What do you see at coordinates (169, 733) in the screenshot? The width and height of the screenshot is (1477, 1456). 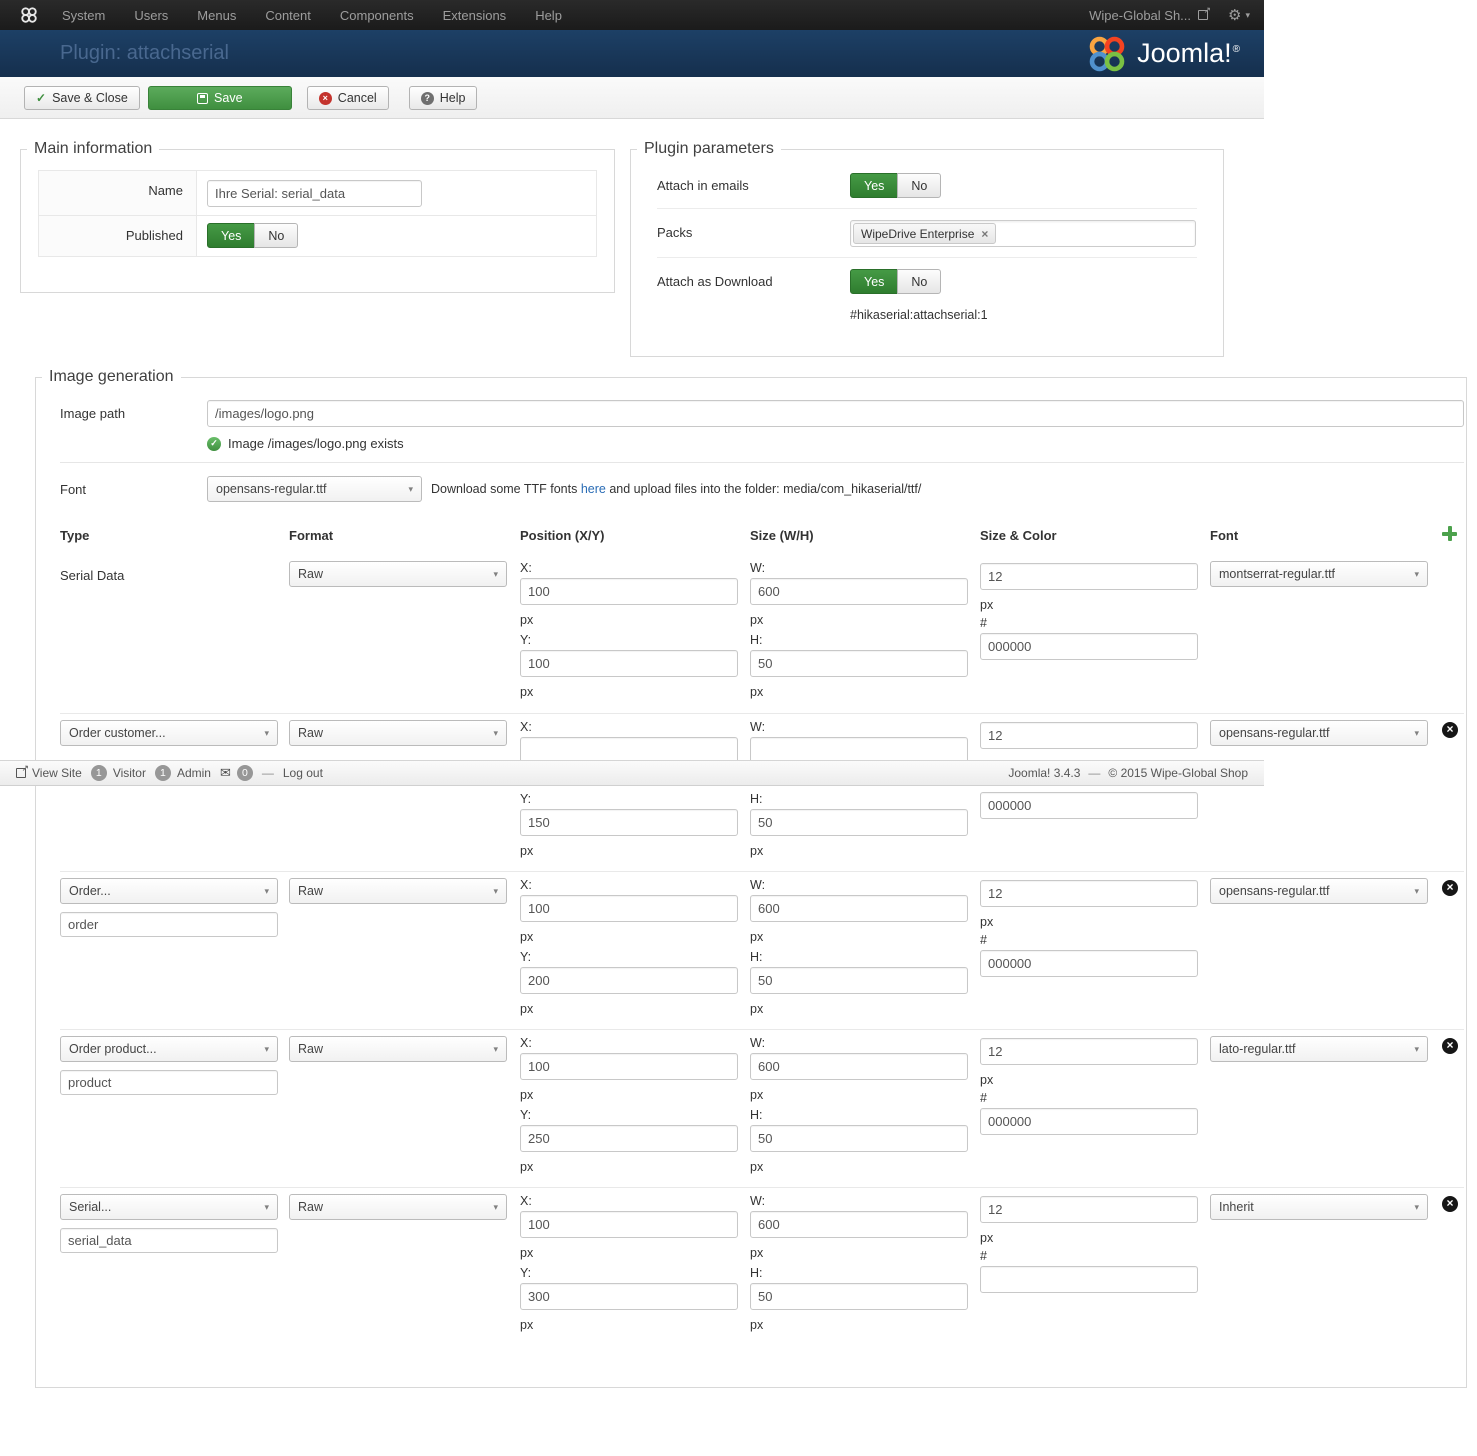 I see `type-select: Order customer... ▾` at bounding box center [169, 733].